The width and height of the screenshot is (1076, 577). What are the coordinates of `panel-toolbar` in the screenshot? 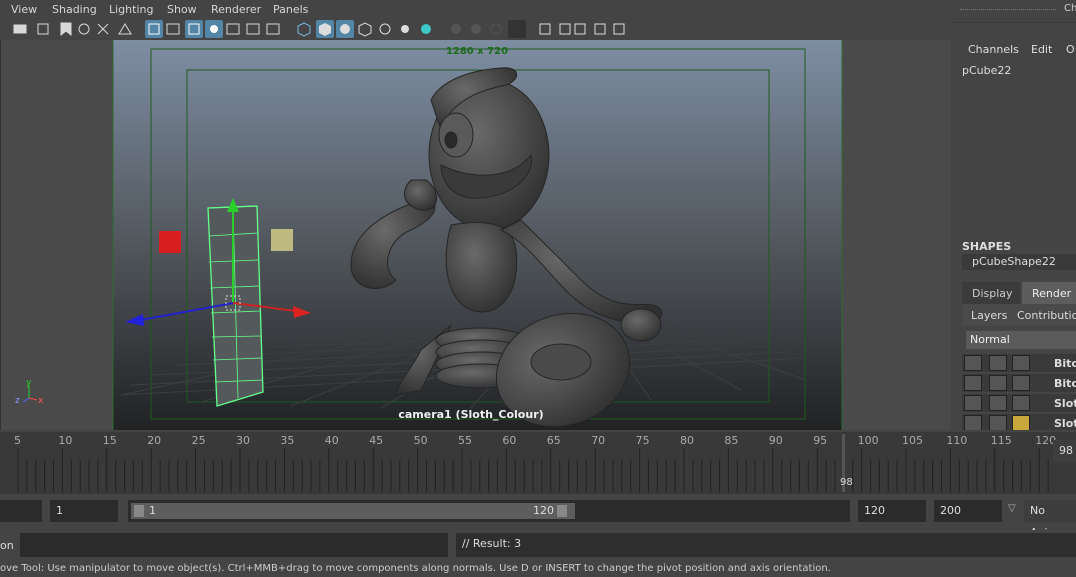 It's located at (475, 29).